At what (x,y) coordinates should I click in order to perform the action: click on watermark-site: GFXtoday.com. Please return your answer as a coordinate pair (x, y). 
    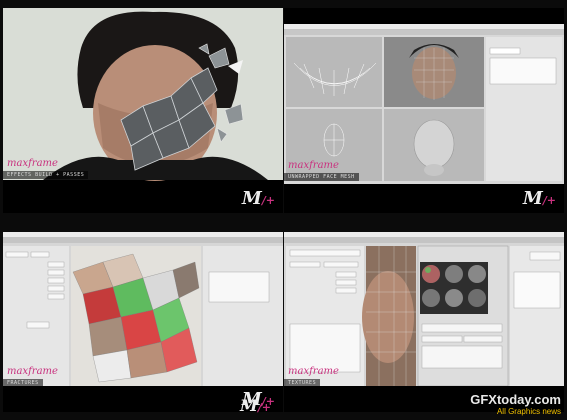
    Looking at the image, I should click on (515, 399).